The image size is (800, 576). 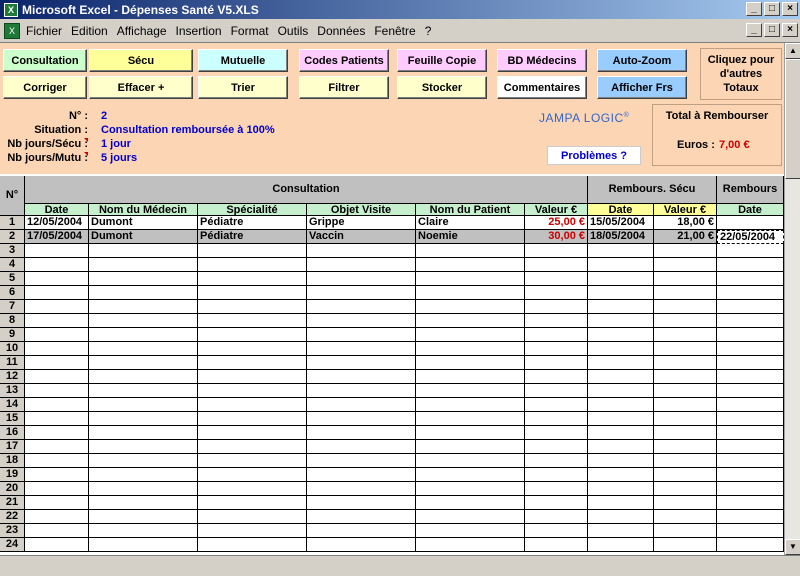 I want to click on table-cell: Grippe, so click(x=361, y=223).